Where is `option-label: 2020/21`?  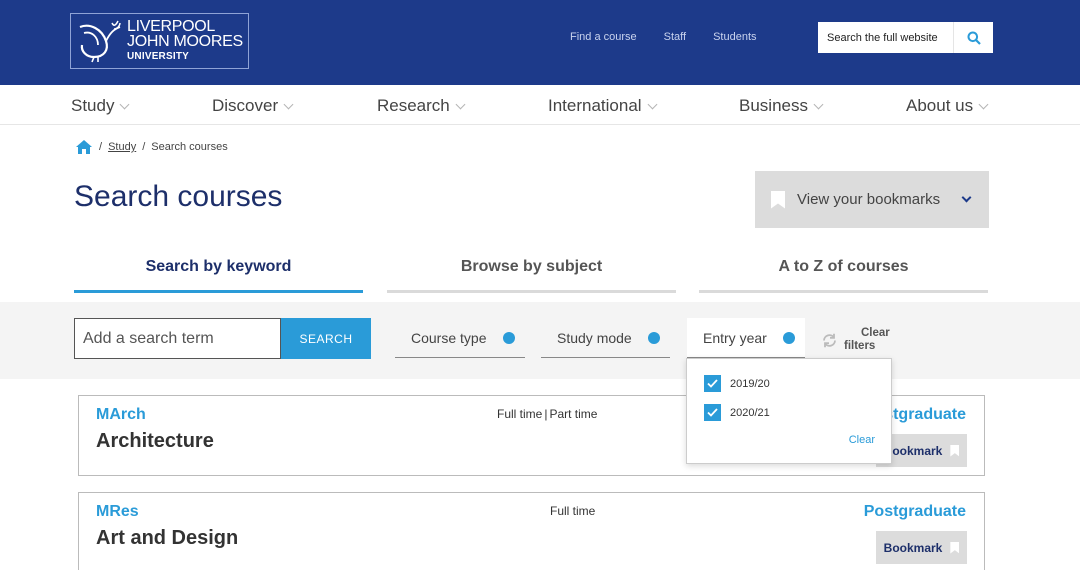
option-label: 2020/21 is located at coordinates (750, 412).